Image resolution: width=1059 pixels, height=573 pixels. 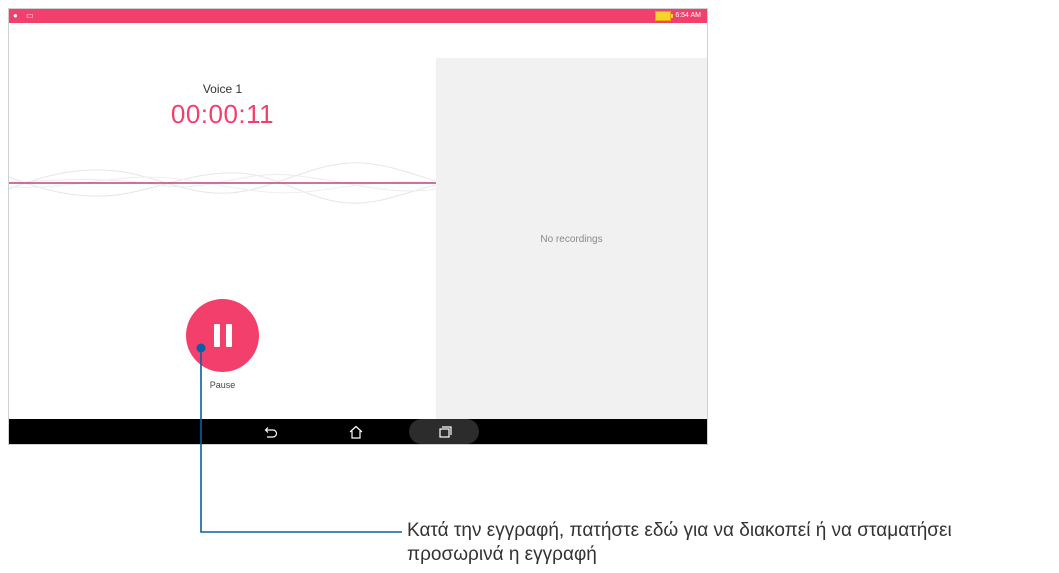 What do you see at coordinates (217, 335) in the screenshot?
I see `pause-icon` at bounding box center [217, 335].